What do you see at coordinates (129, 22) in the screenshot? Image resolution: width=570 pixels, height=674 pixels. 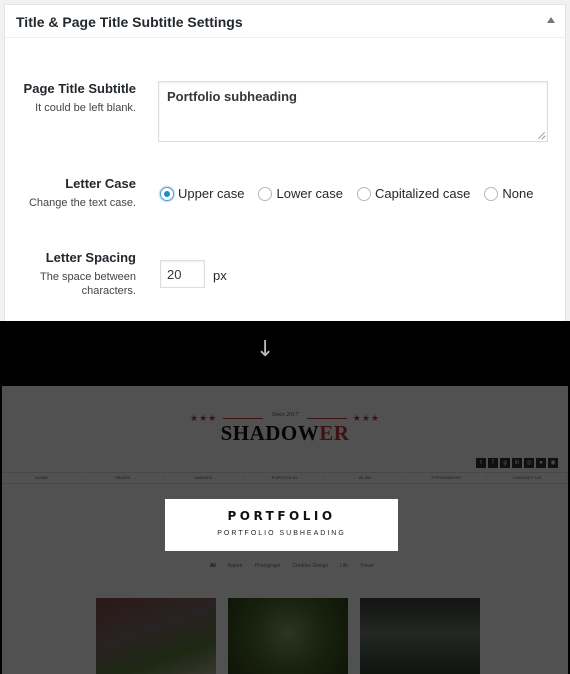 I see `panel-title: Title & Page Title Subtitle Settings` at bounding box center [129, 22].